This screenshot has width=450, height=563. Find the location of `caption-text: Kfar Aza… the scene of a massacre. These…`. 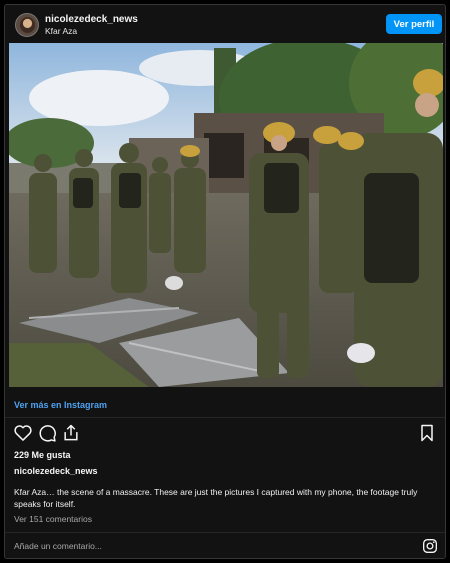

caption-text: Kfar Aza… the scene of a massacre. These… is located at coordinates (216, 498).